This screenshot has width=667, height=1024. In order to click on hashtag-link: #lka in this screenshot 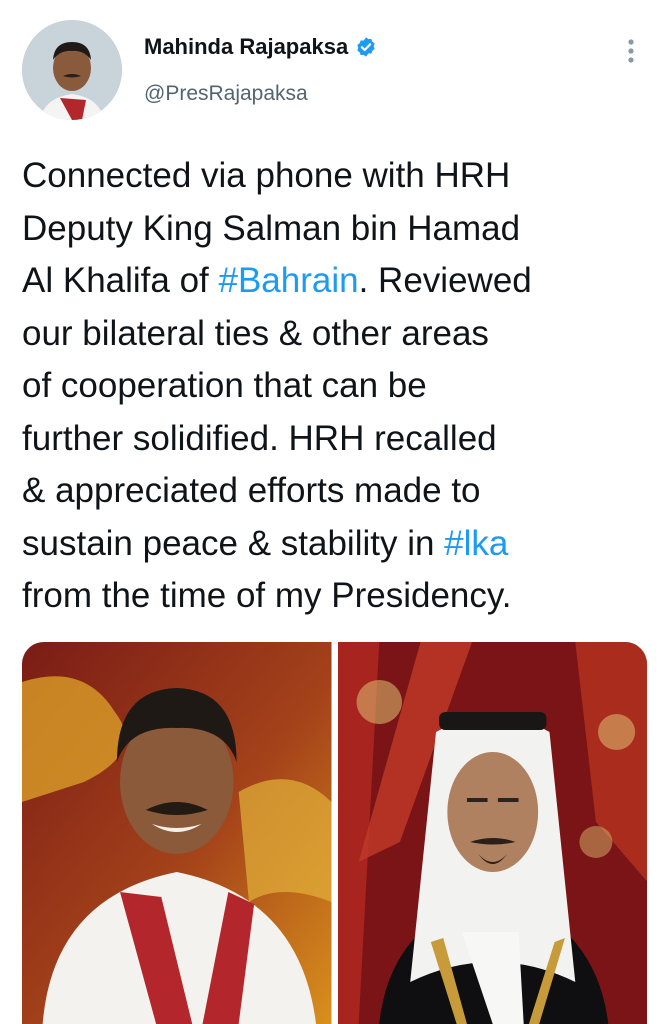, I will do `click(476, 543)`.